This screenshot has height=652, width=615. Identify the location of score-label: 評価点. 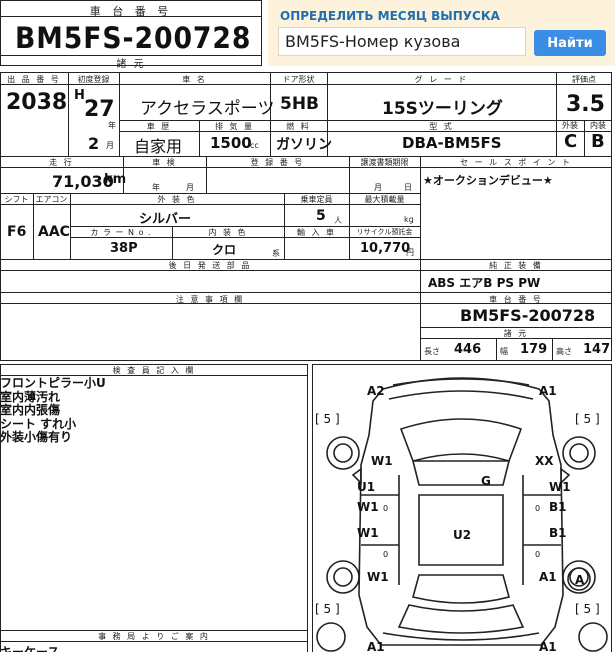
(584, 79).